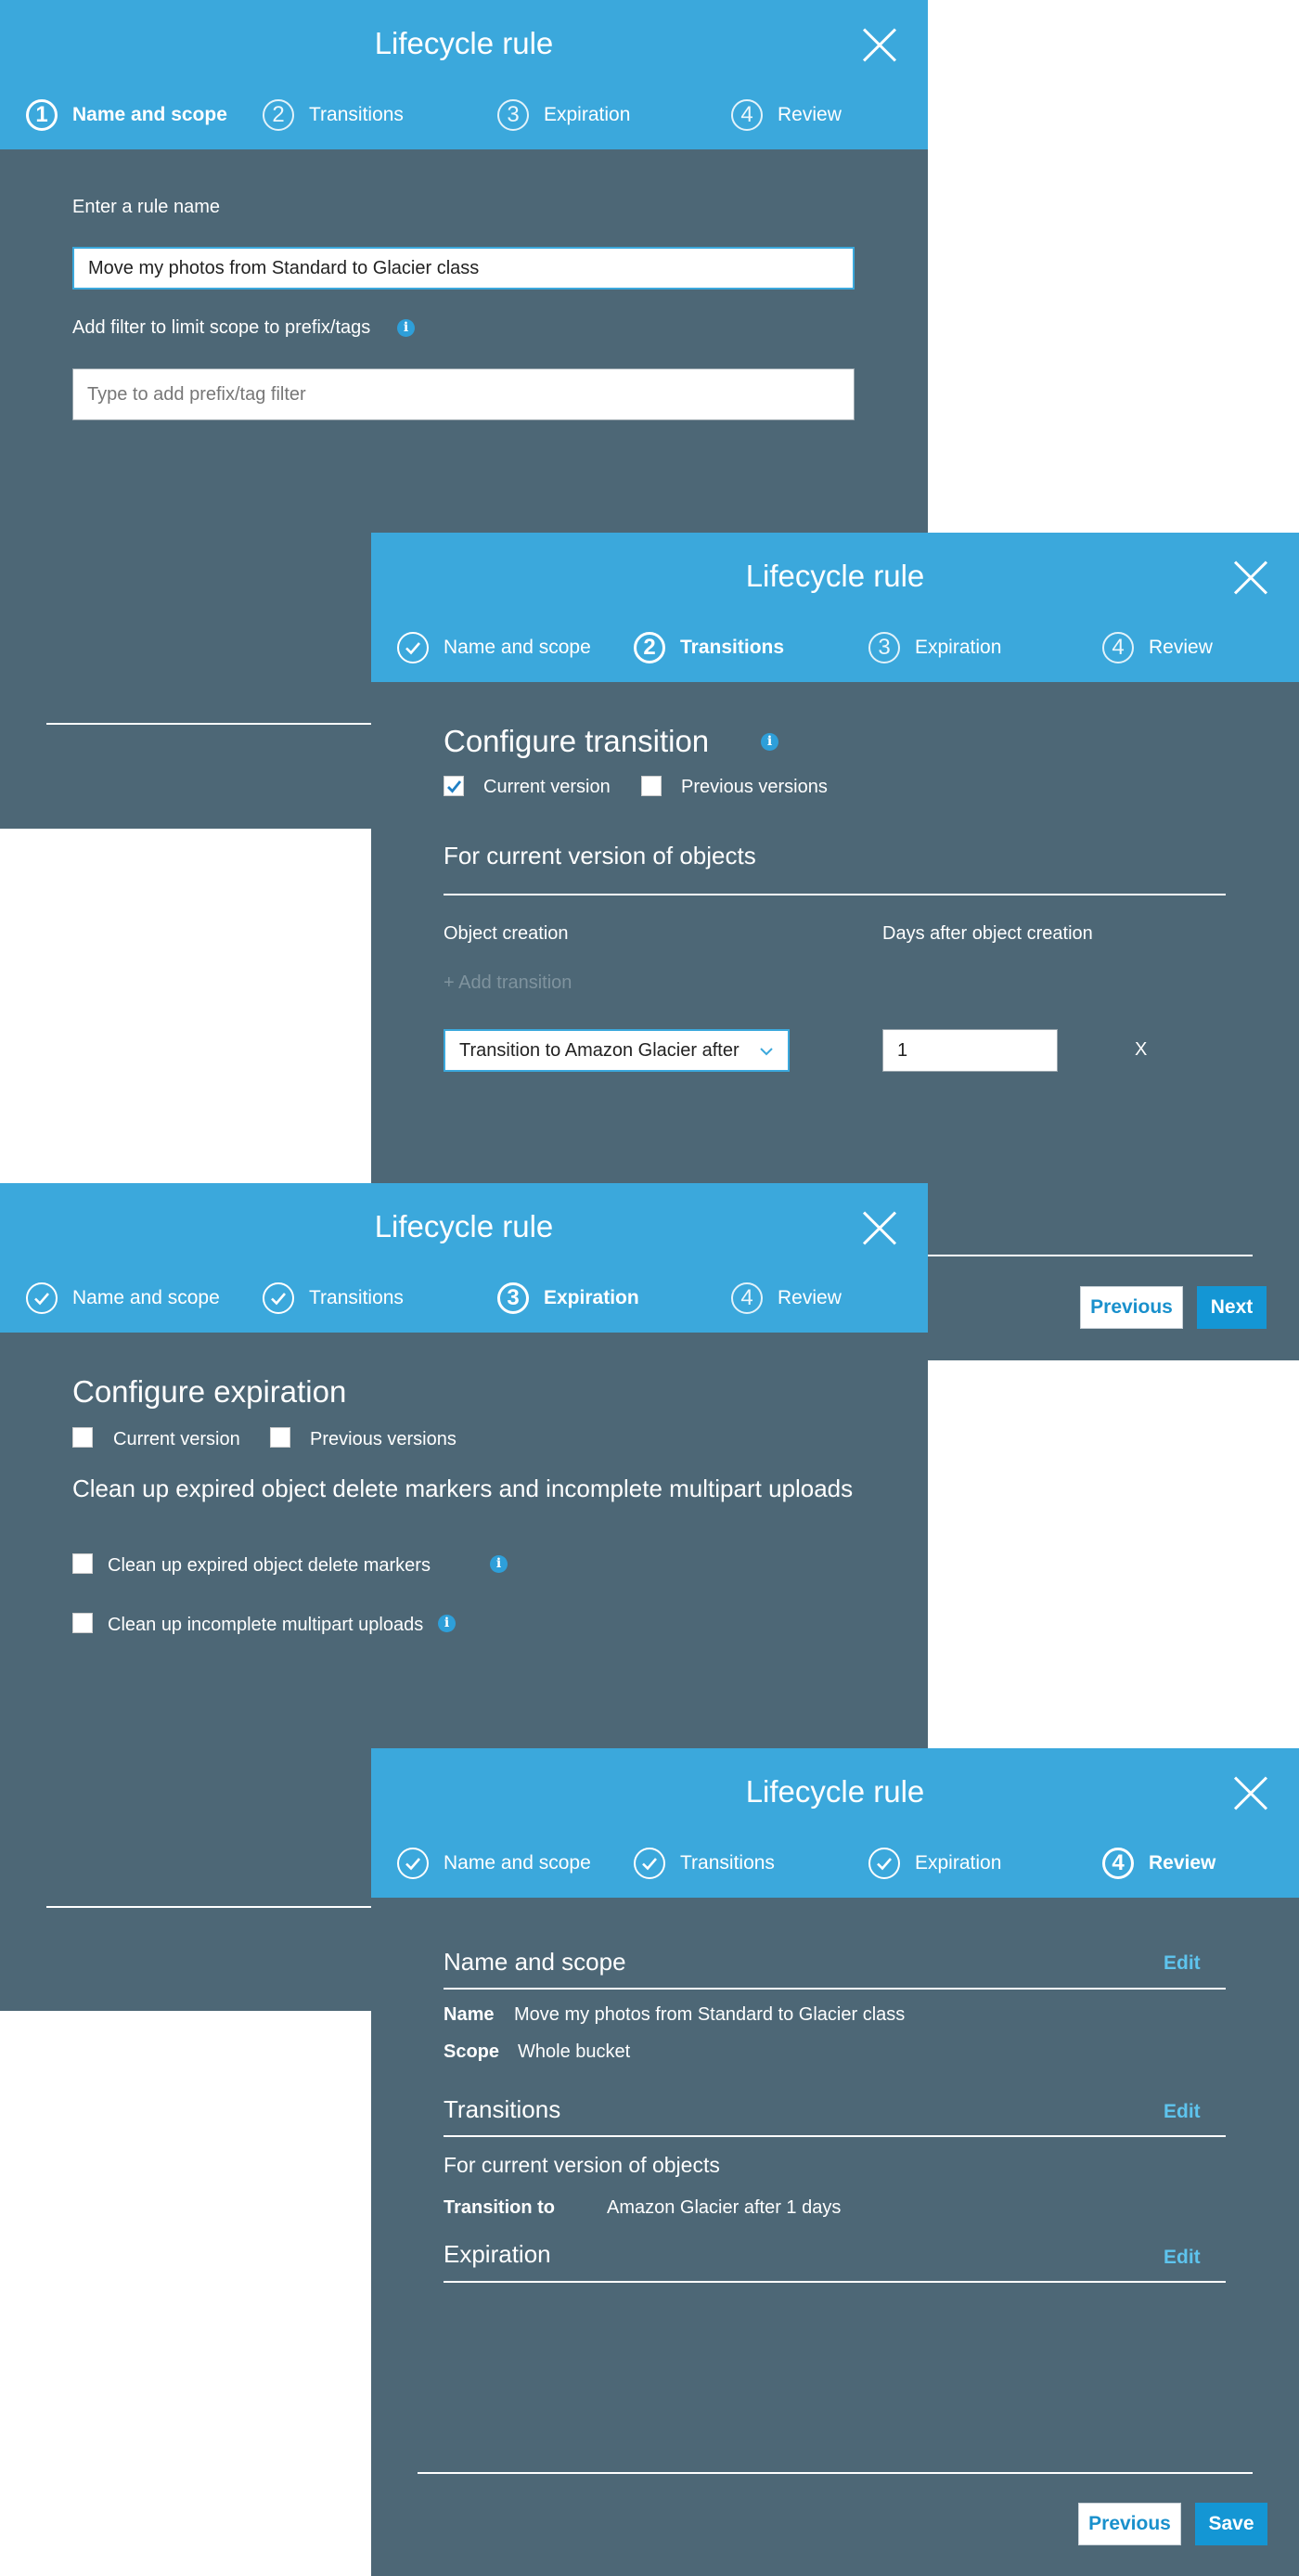  What do you see at coordinates (1182, 2112) in the screenshot?
I see `edit-transitions-link: Edit` at bounding box center [1182, 2112].